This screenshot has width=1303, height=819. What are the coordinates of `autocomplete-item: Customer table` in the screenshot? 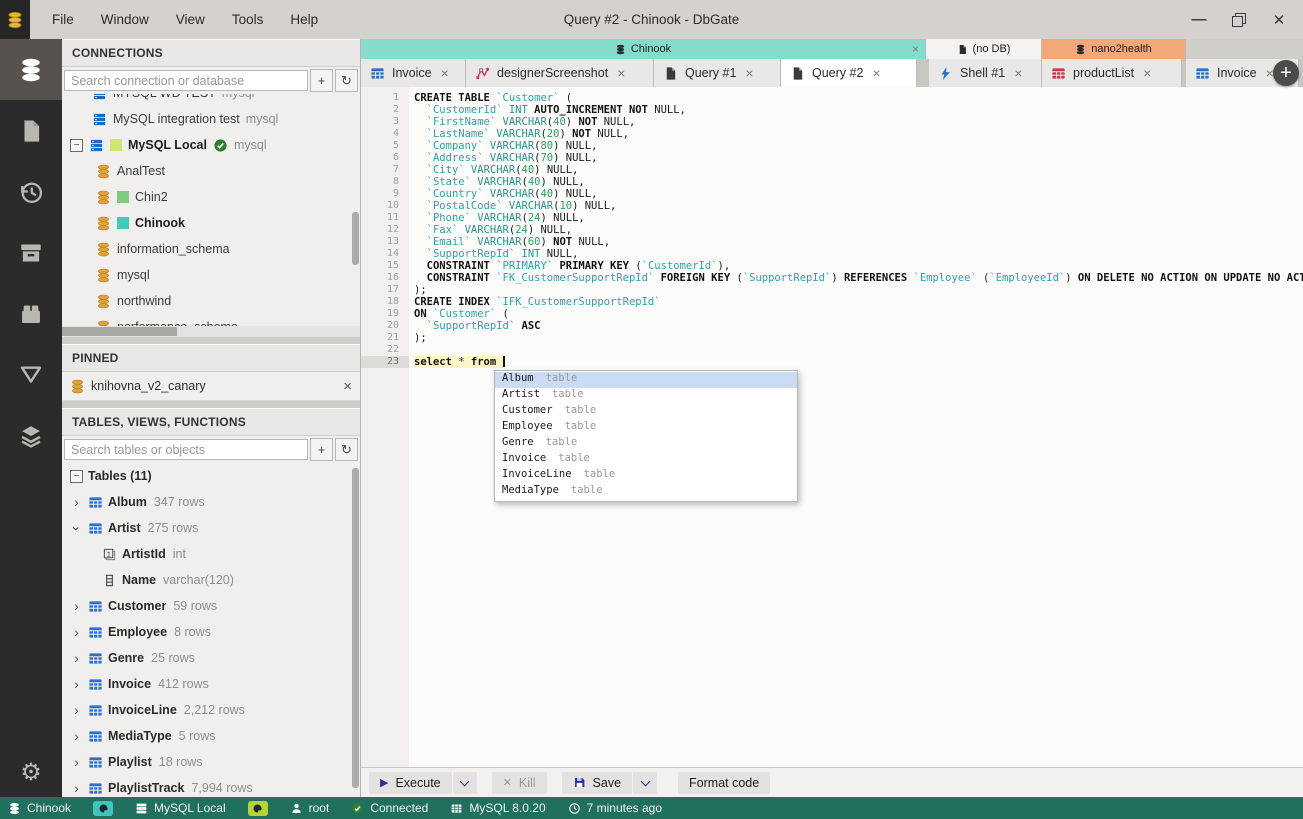 It's located at (646, 412).